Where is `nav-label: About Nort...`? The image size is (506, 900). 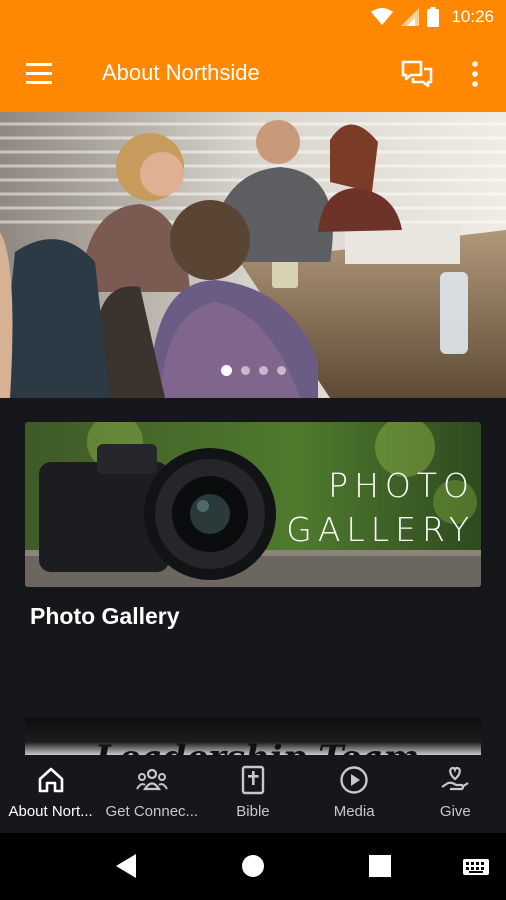 nav-label: About Nort... is located at coordinates (50, 811).